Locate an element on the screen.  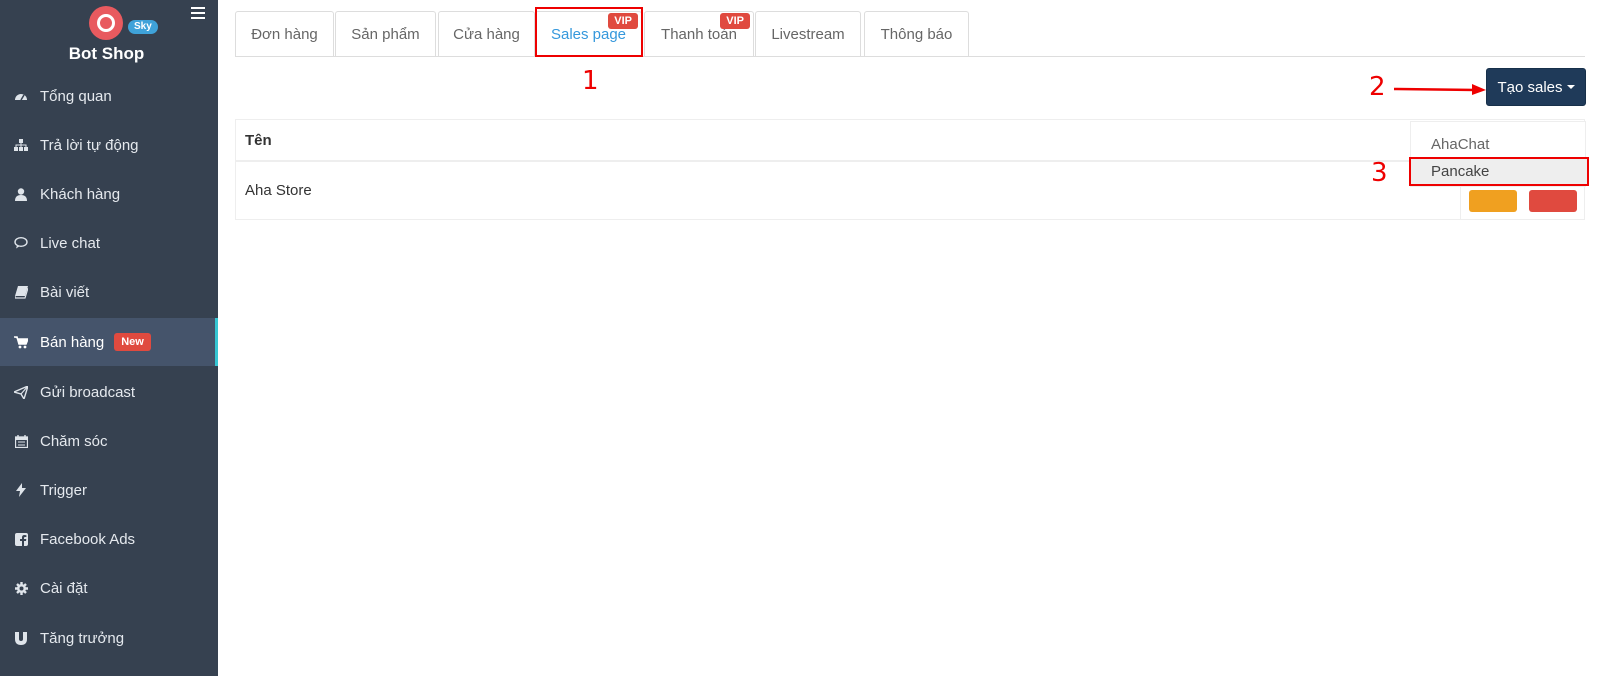
sidebar-item-facebook-ads: Facebook Ads is located at coordinates (109, 539).